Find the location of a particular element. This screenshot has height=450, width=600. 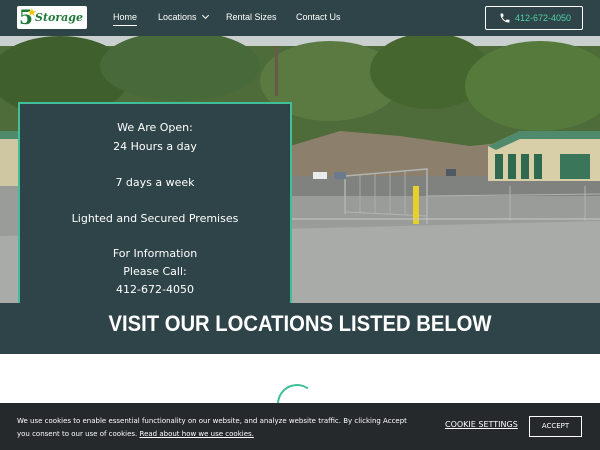

phone-icon is located at coordinates (505, 18).